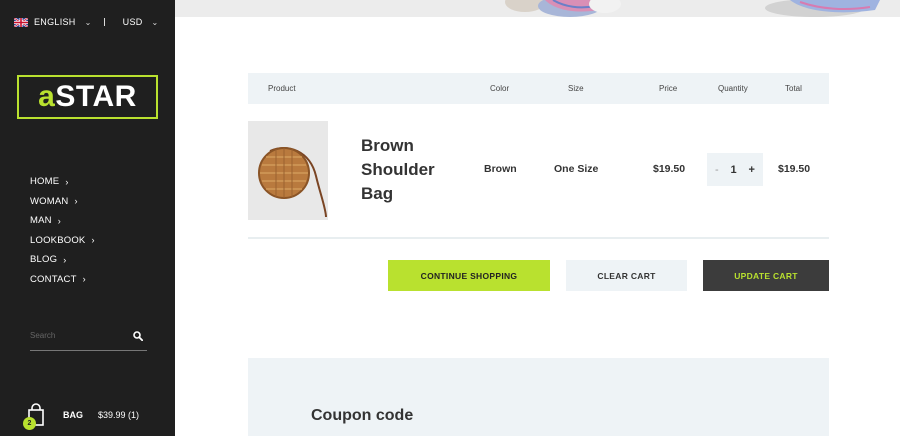  What do you see at coordinates (669, 169) in the screenshot?
I see `product-price: $19.50` at bounding box center [669, 169].